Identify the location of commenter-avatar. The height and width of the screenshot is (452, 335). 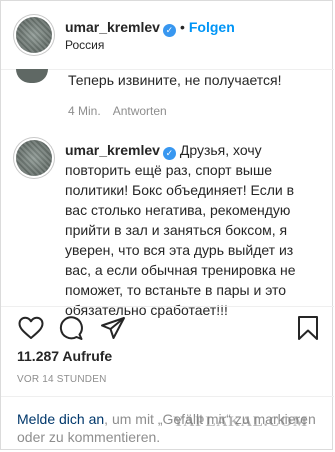
(32, 76).